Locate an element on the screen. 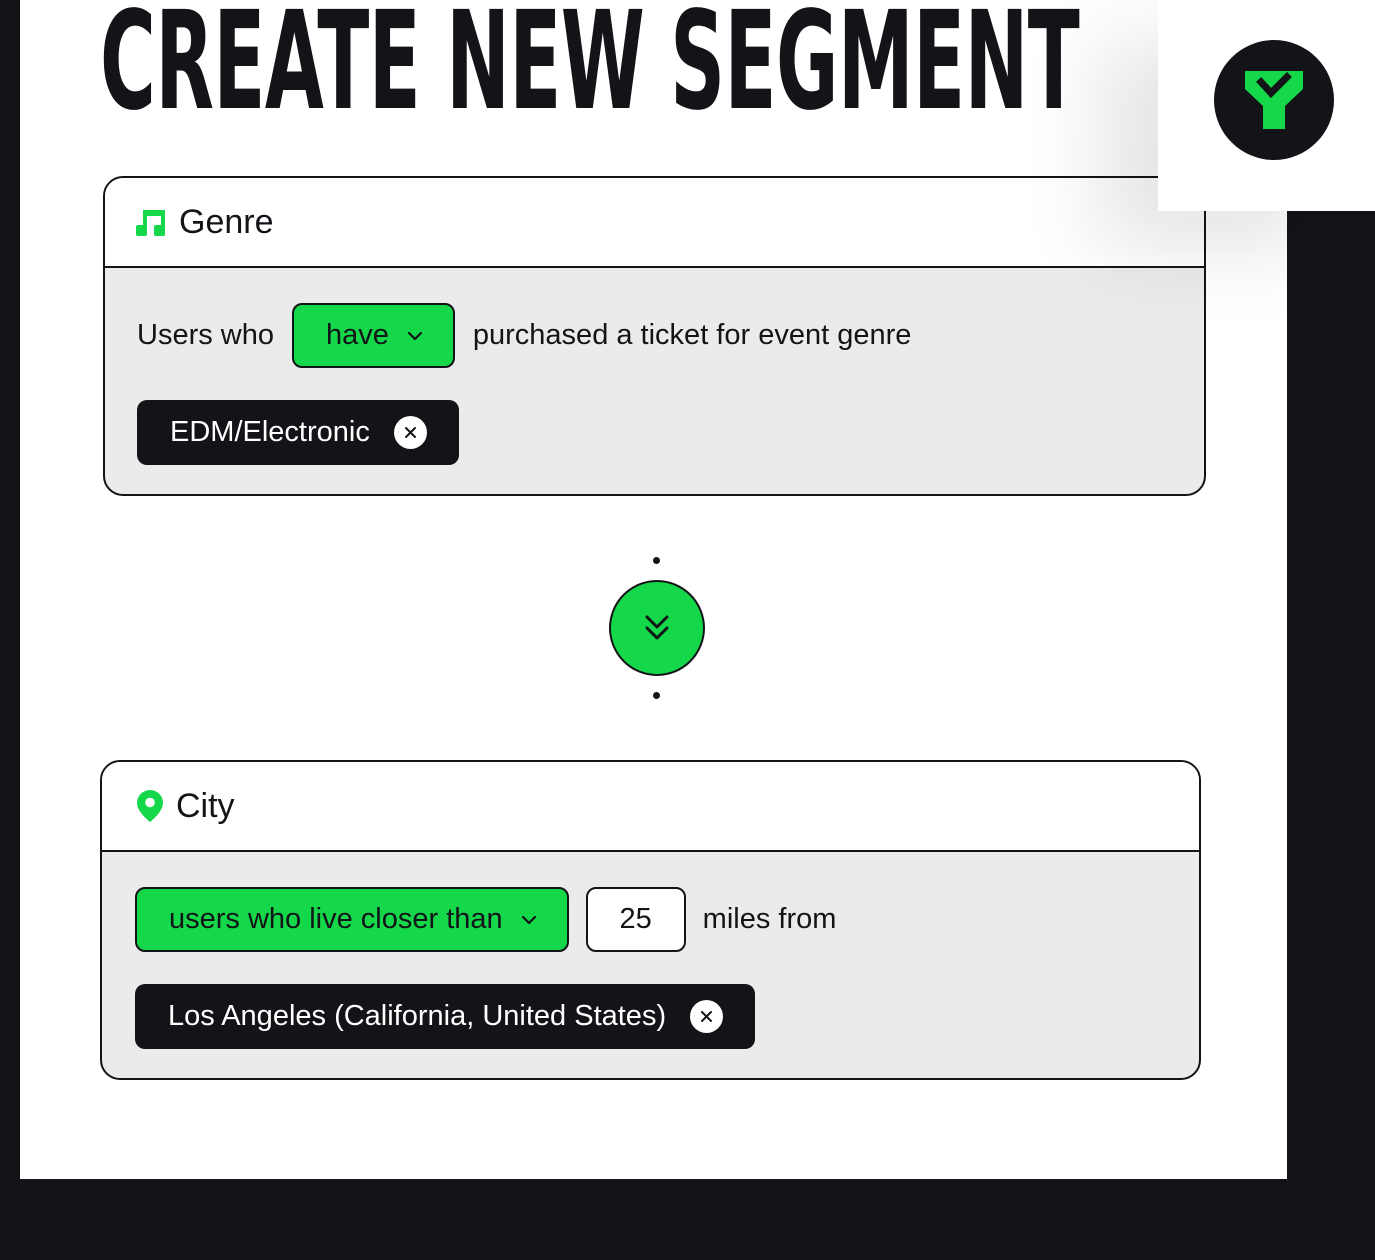  distance-input is located at coordinates (635, 919).